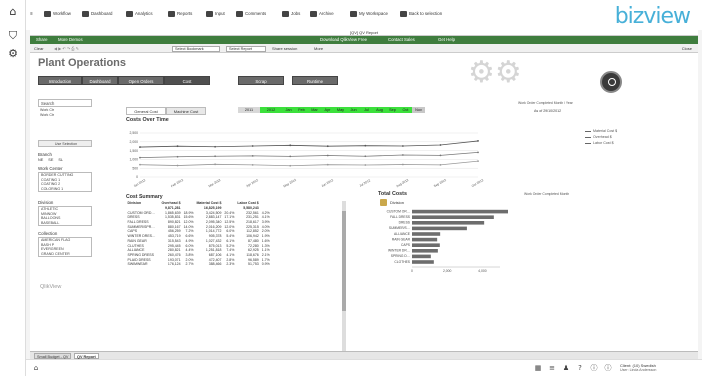  Describe the element at coordinates (60, 80) in the screenshot. I see `tab-introduction: Introduction` at that location.